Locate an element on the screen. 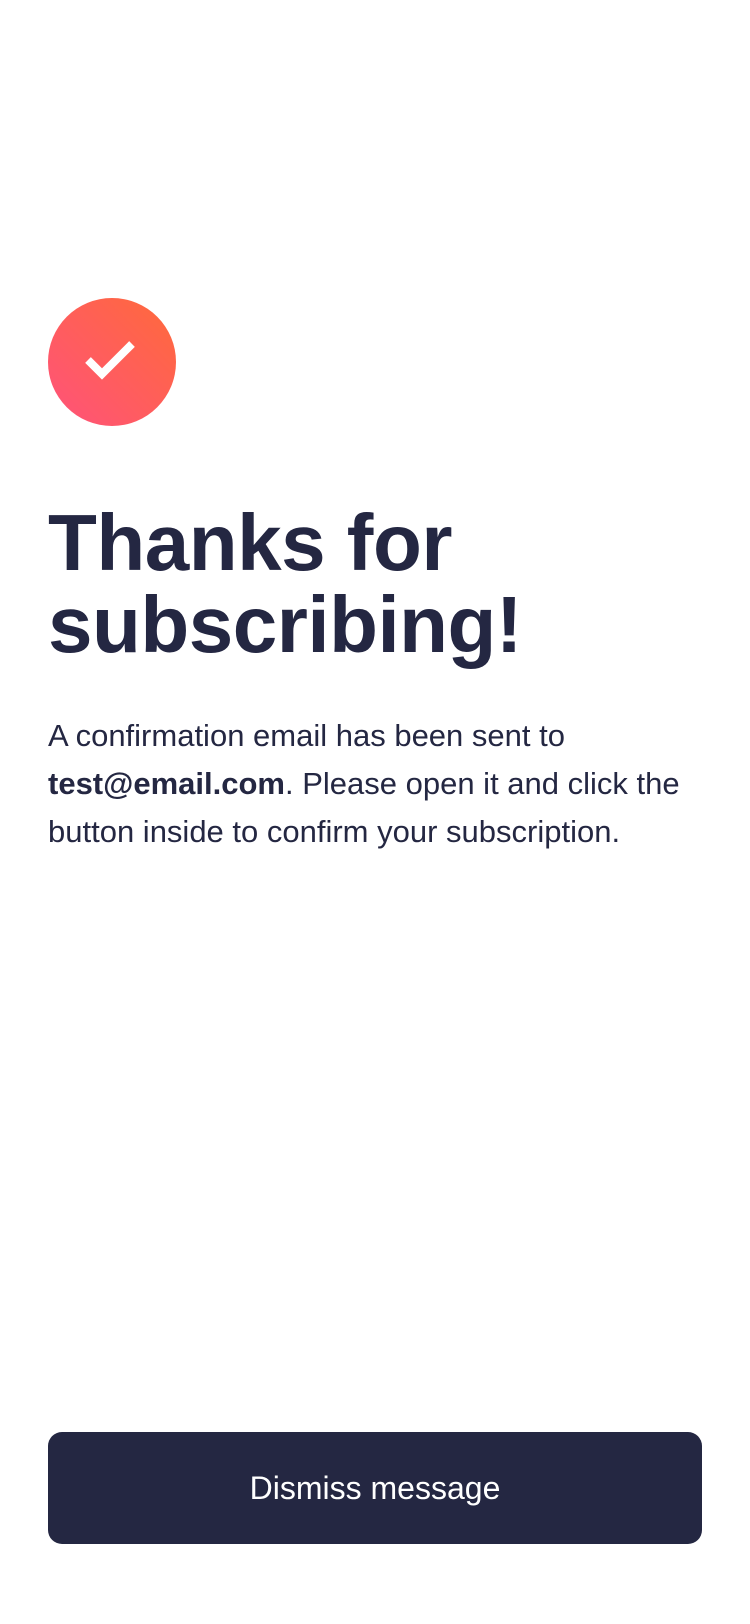  page-title: Thanks for subscribing! is located at coordinates (285, 583).